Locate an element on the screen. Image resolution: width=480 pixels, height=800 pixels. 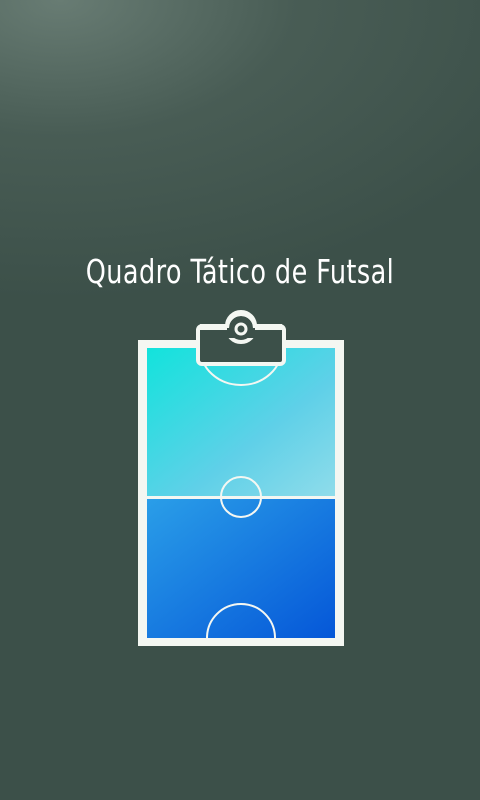
court-top-half is located at coordinates (241, 422).